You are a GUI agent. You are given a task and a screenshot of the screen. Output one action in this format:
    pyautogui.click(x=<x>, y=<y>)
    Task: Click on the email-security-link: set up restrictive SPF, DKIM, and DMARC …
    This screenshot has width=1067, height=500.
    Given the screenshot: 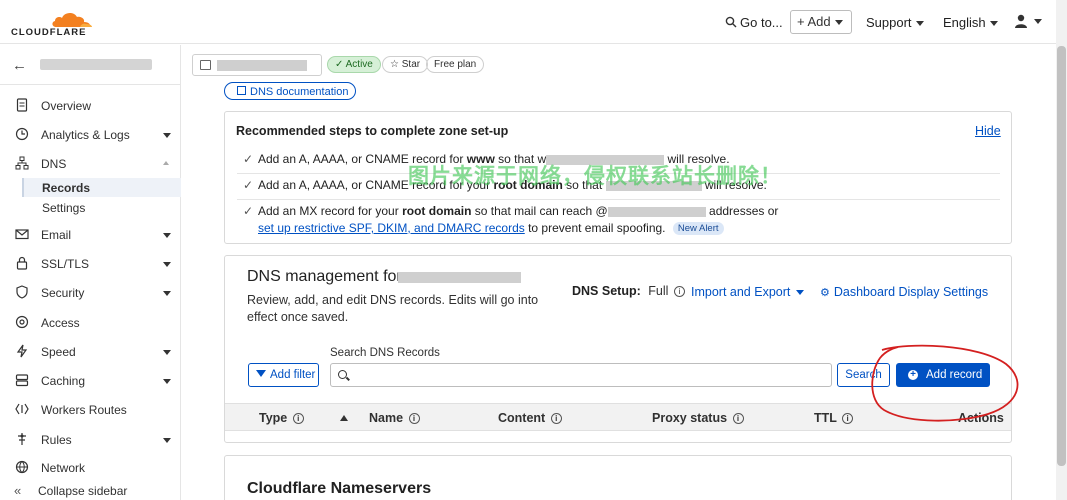 What is the action you would take?
    pyautogui.click(x=391, y=228)
    